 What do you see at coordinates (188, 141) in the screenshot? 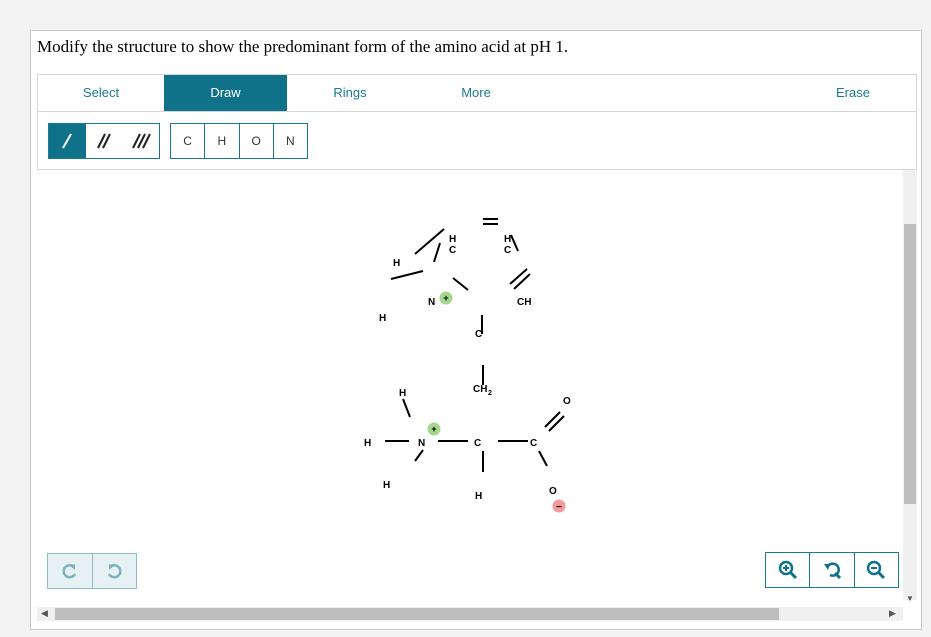
I see `atom-c-button: C` at bounding box center [188, 141].